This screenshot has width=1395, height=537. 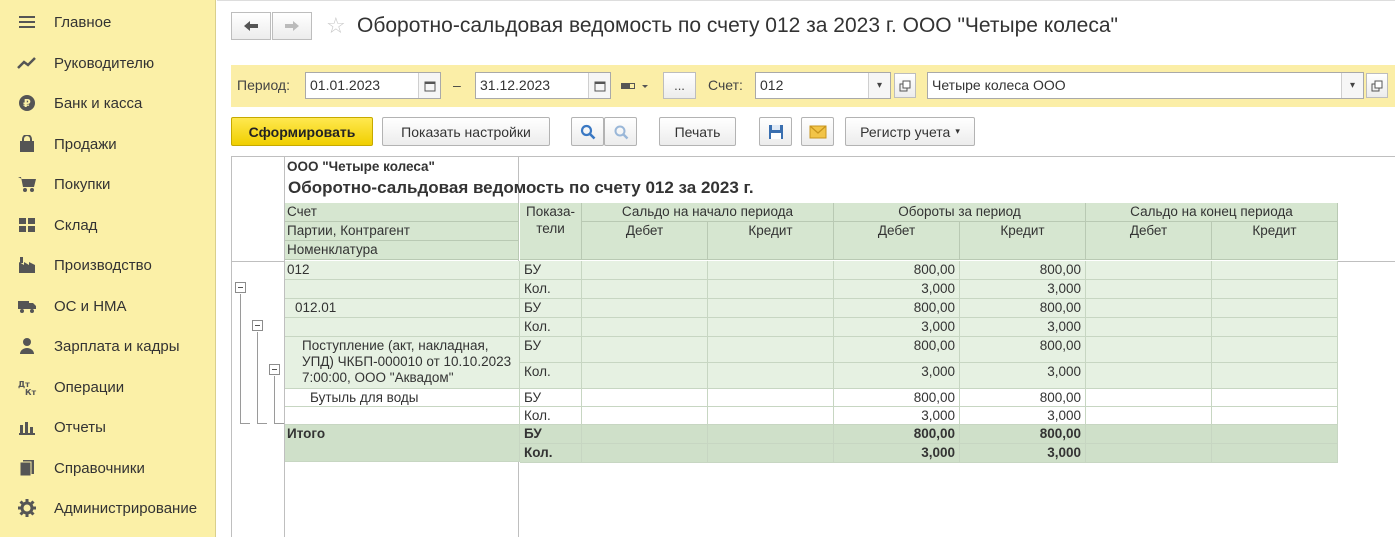 I want to click on sidebar-item-label: Справочники, so click(x=99, y=468).